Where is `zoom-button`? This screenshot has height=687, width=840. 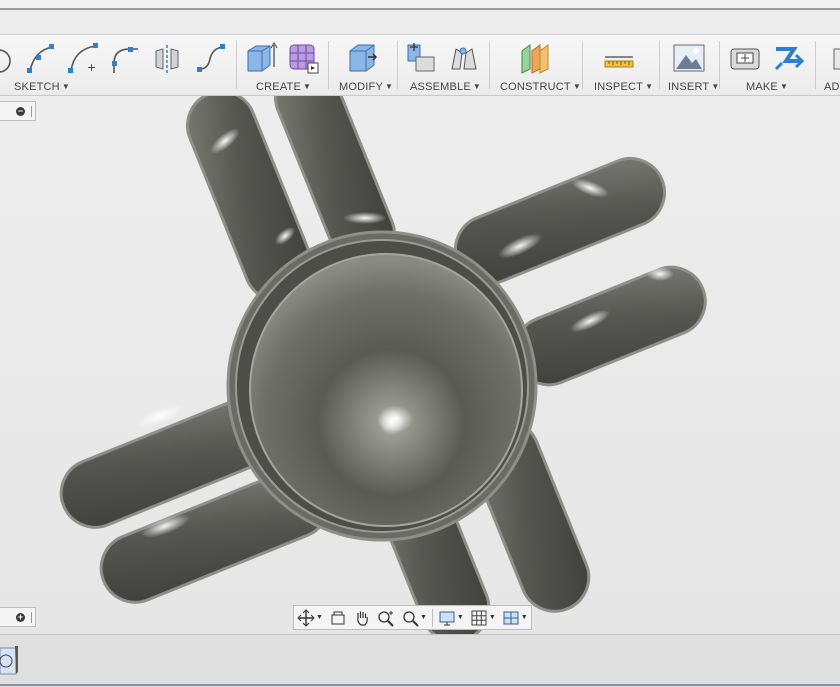
zoom-button is located at coordinates (386, 617).